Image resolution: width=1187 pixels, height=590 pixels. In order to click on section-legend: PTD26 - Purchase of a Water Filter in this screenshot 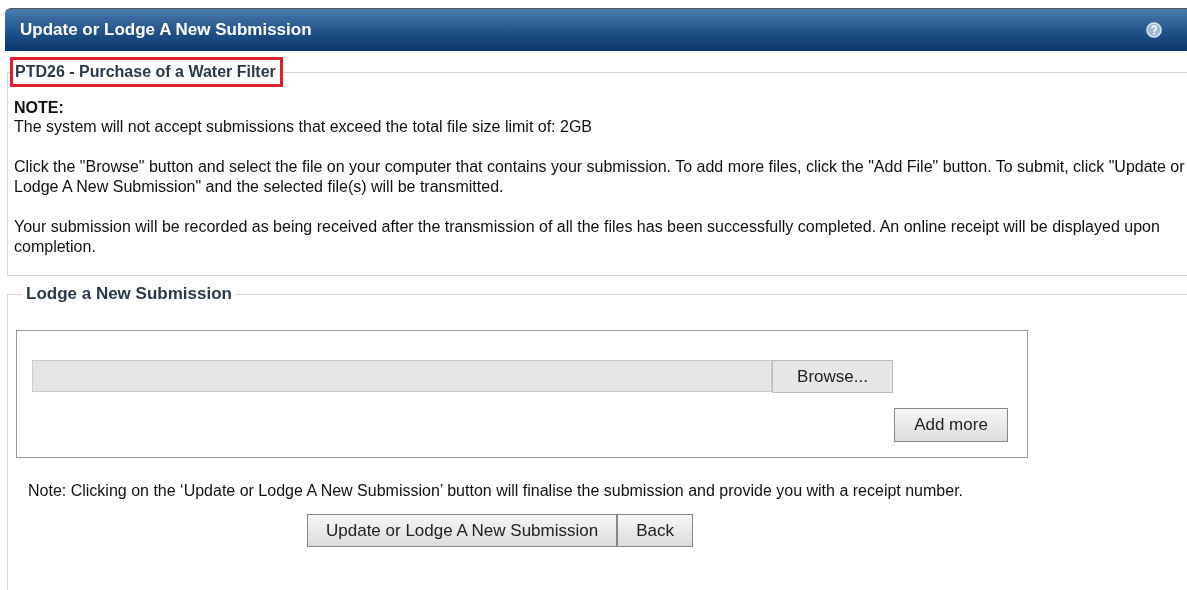, I will do `click(145, 71)`.